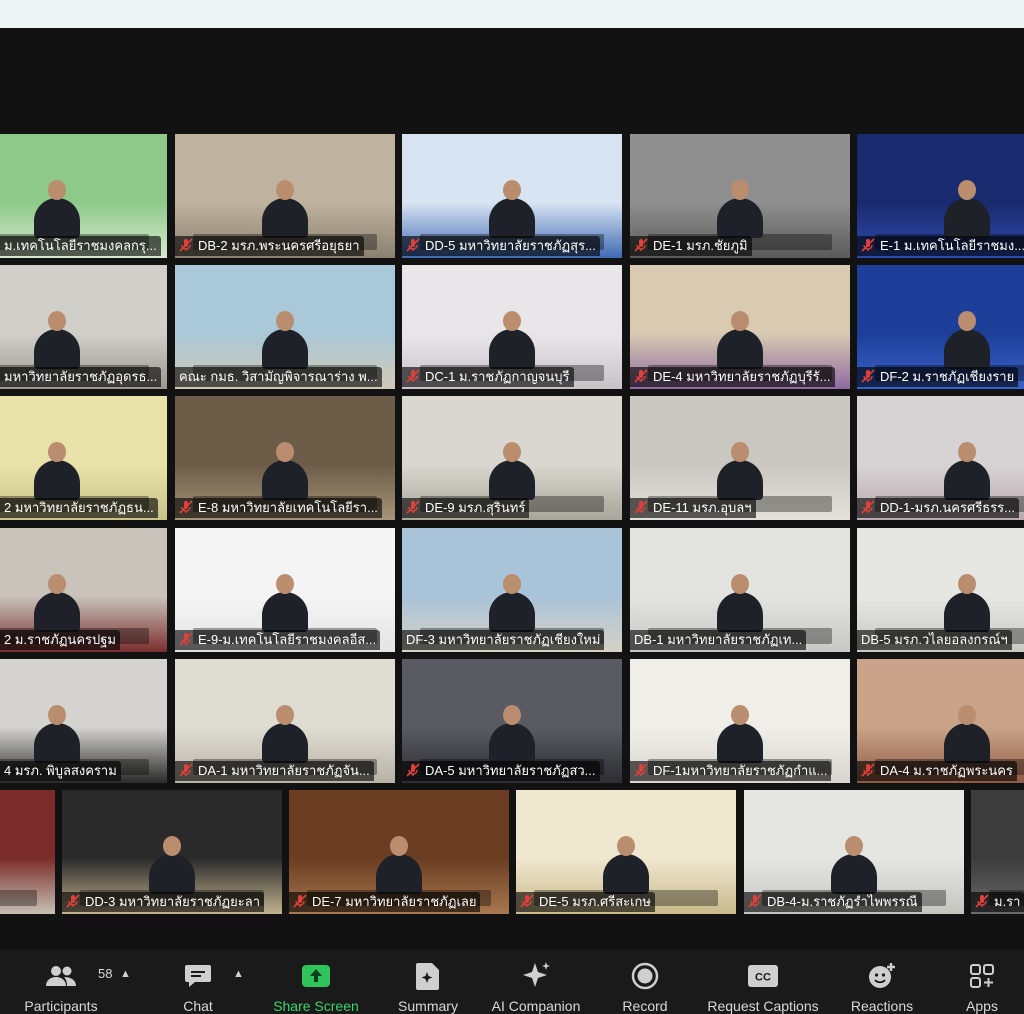 Image resolution: width=1024 pixels, height=1014 pixels. What do you see at coordinates (83, 721) in the screenshot?
I see `video-tile: 4 มรภ. พิบูลสงคราม` at bounding box center [83, 721].